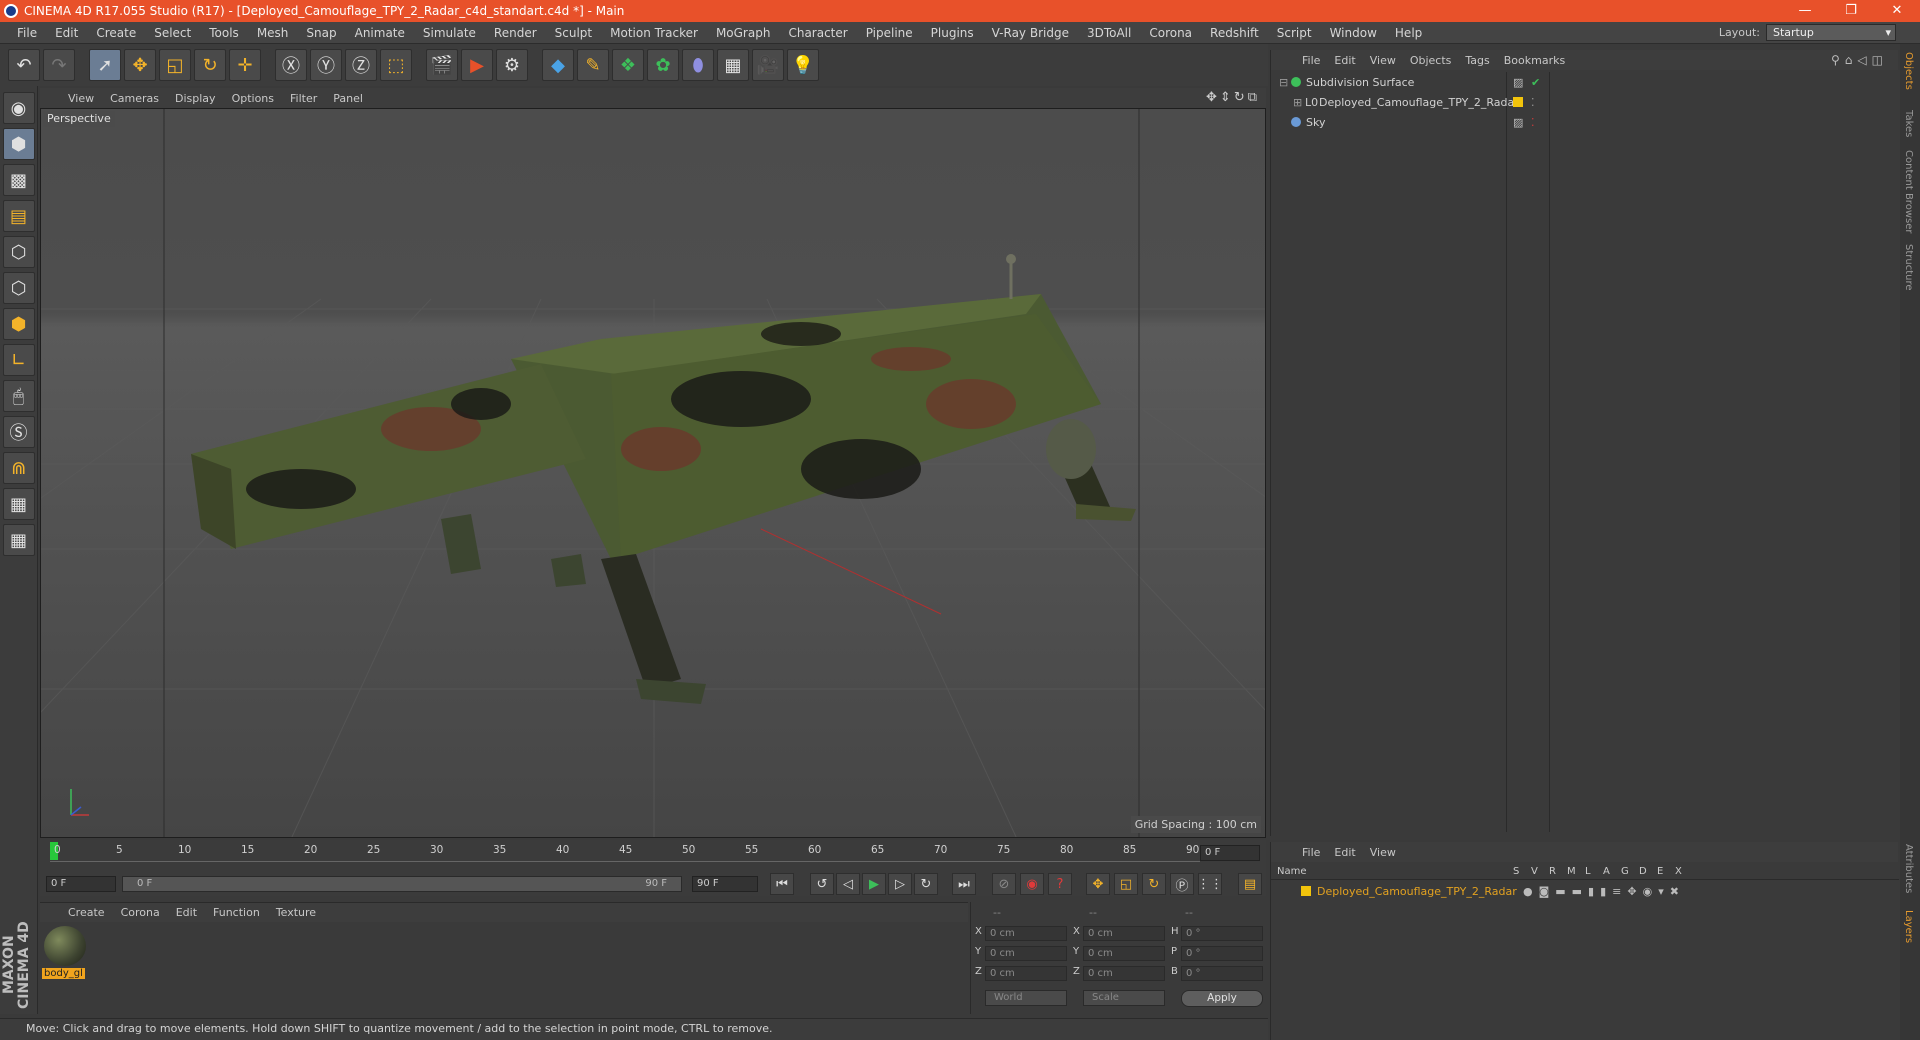 This screenshot has width=1920, height=1040. I want to click on points-mode-icon: ⬡, so click(18, 252).